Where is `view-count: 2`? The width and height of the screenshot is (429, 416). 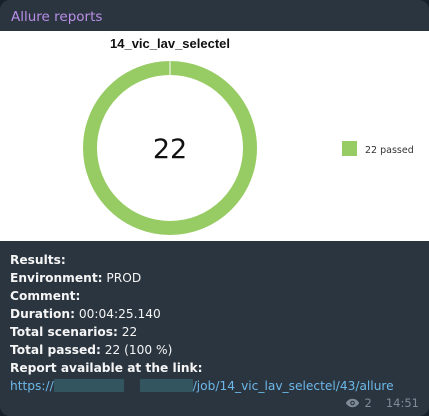 view-count: 2 is located at coordinates (368, 403).